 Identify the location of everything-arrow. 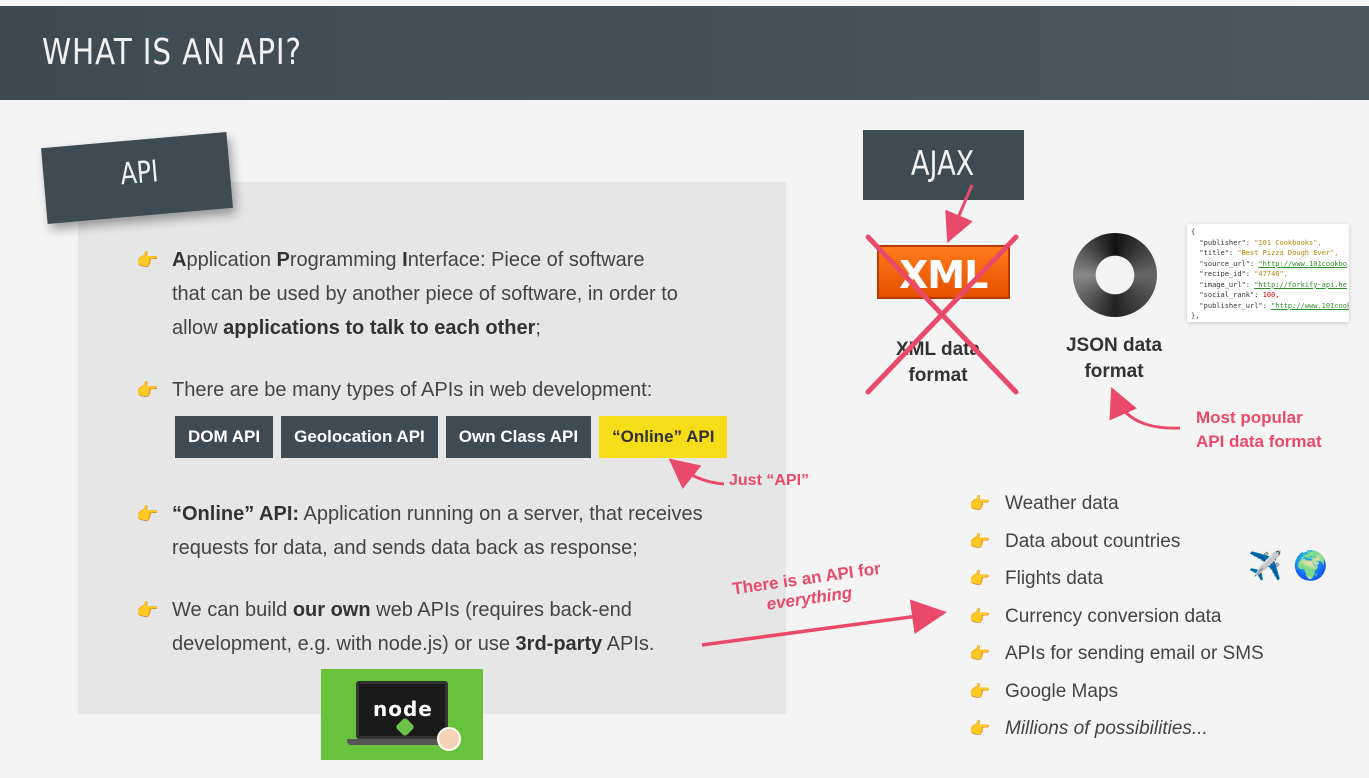
(824, 623).